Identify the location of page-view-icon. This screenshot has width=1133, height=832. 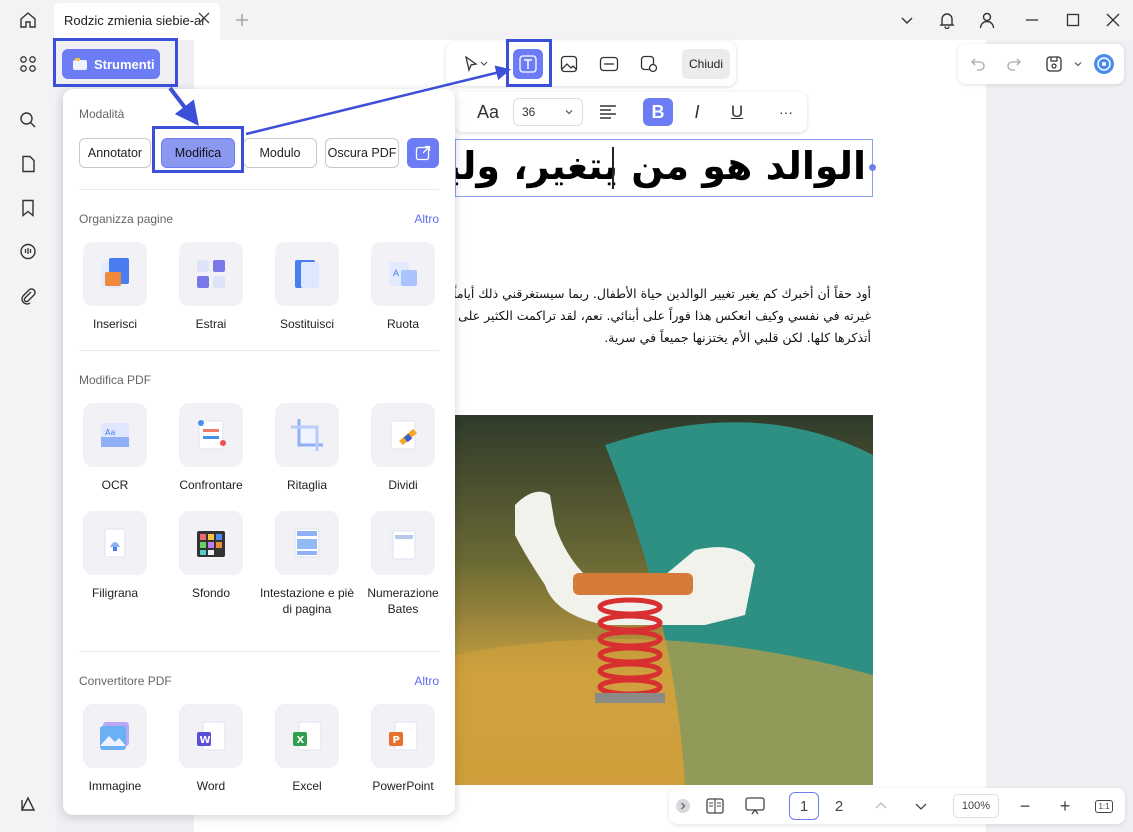
(715, 806).